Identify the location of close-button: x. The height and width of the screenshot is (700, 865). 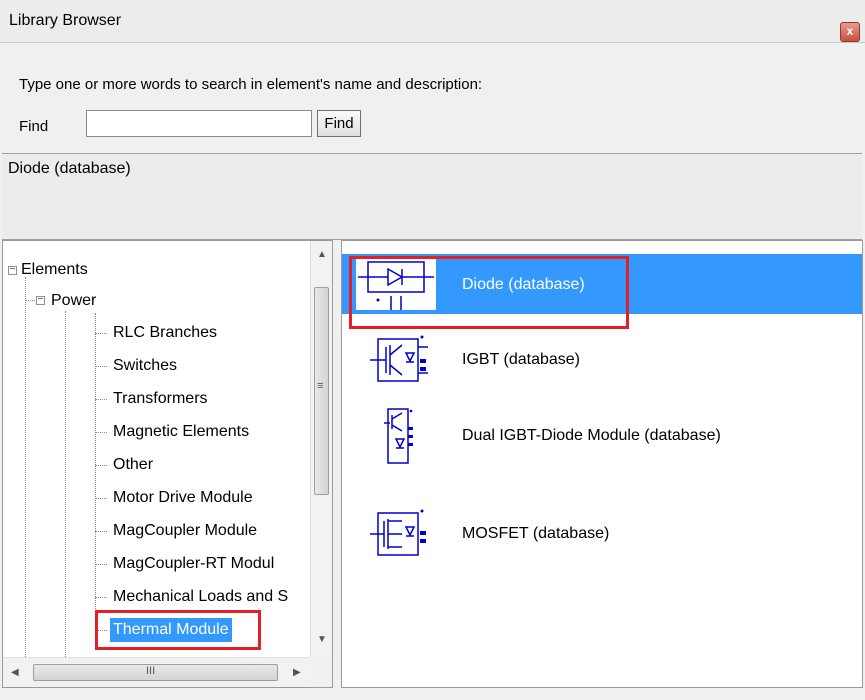
(850, 32).